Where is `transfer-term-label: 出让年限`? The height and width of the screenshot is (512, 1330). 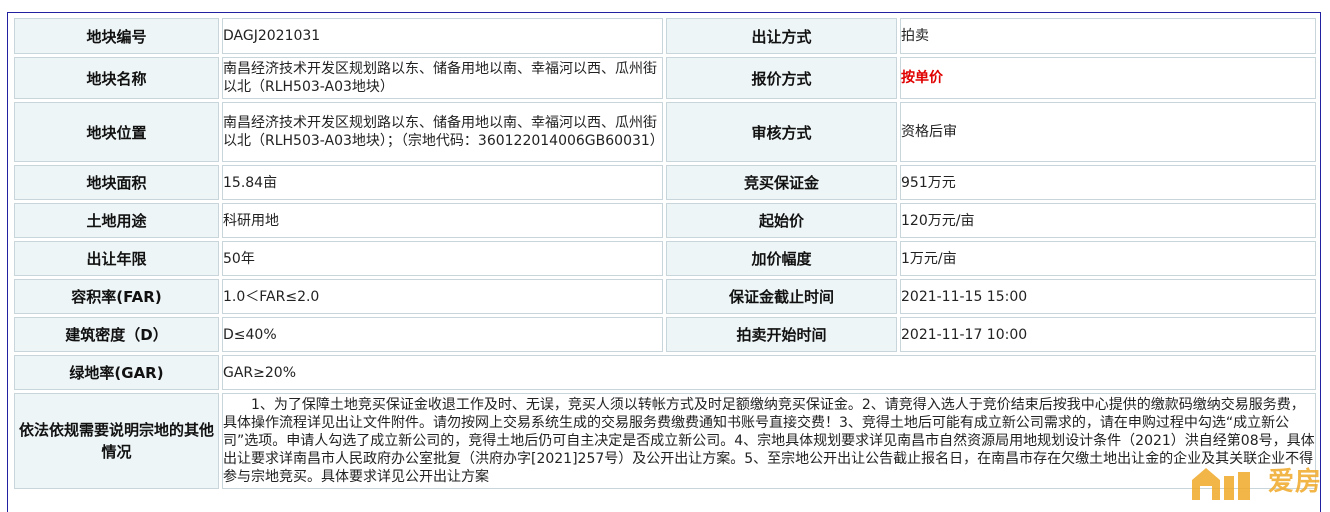 transfer-term-label: 出让年限 is located at coordinates (116, 258).